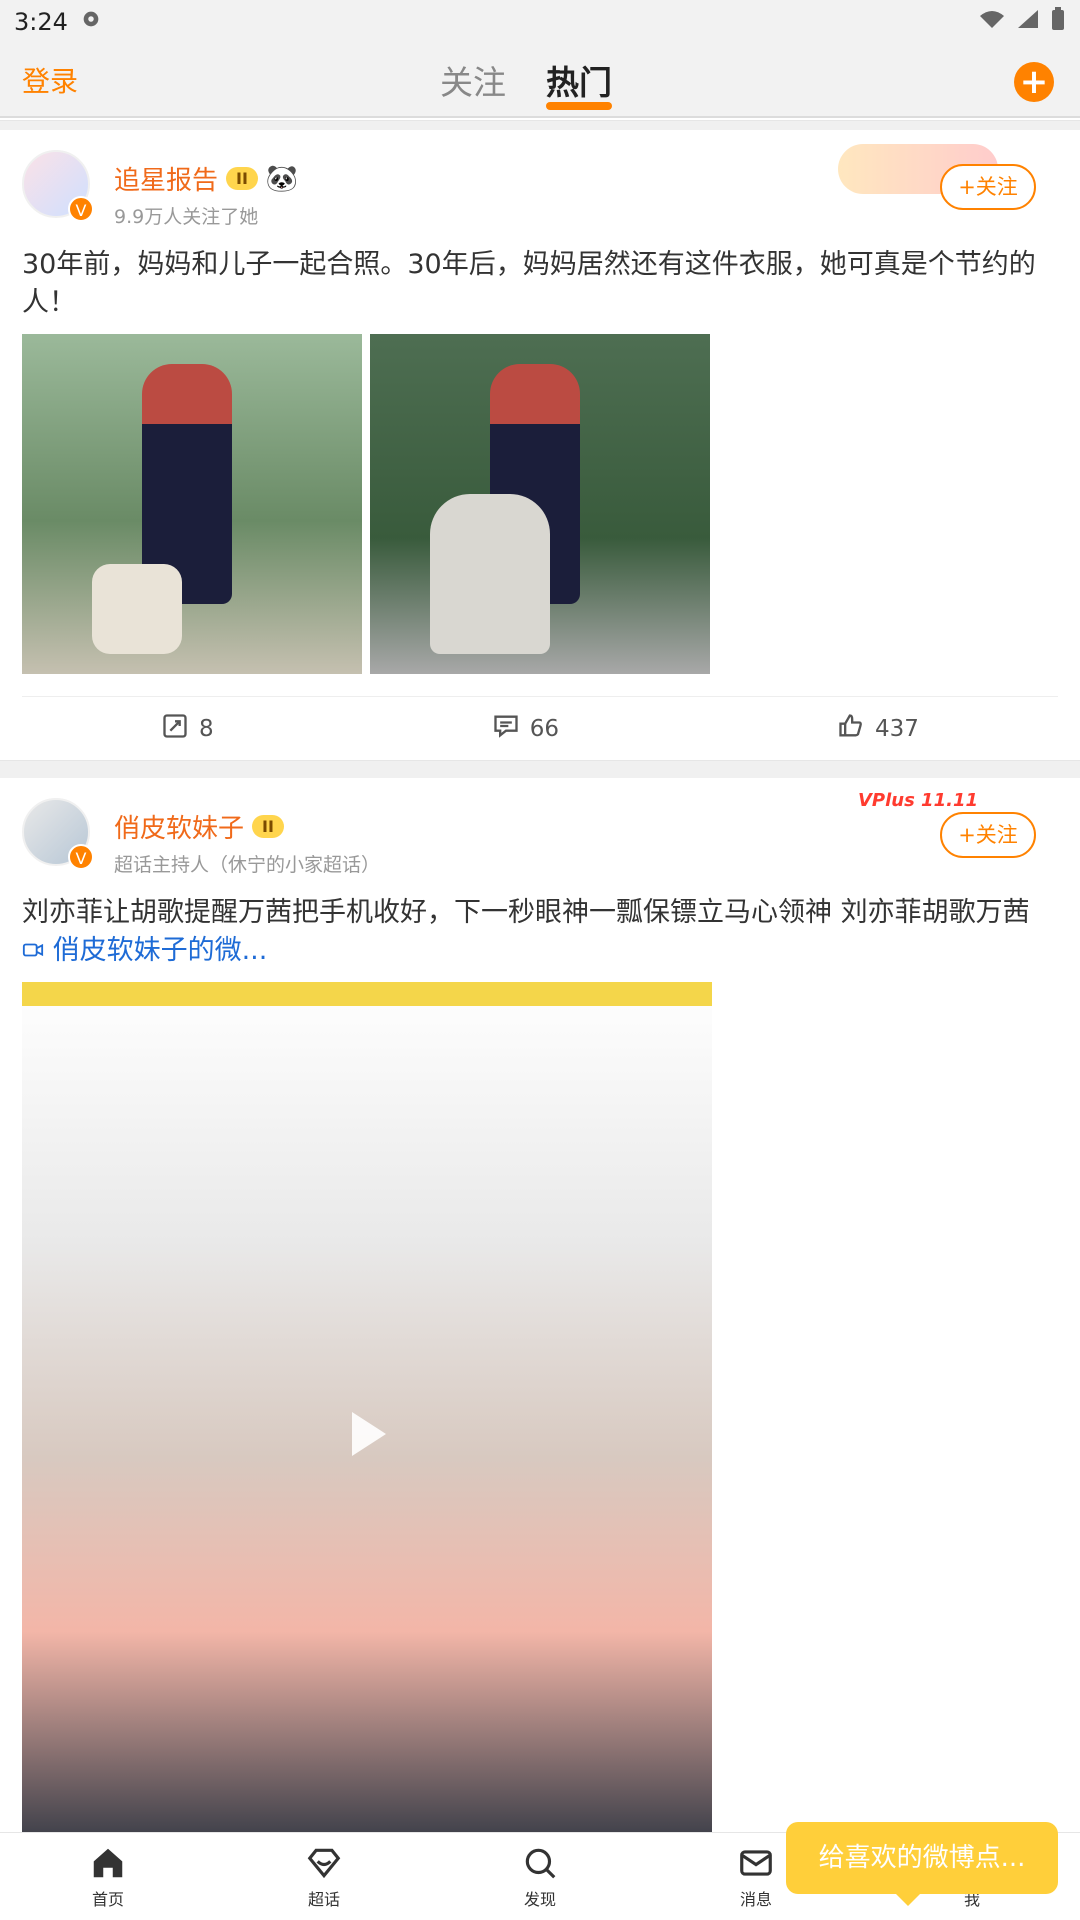 The width and height of the screenshot is (1080, 1920). What do you see at coordinates (526, 83) in the screenshot?
I see `feed-tabs: 关注 热门` at bounding box center [526, 83].